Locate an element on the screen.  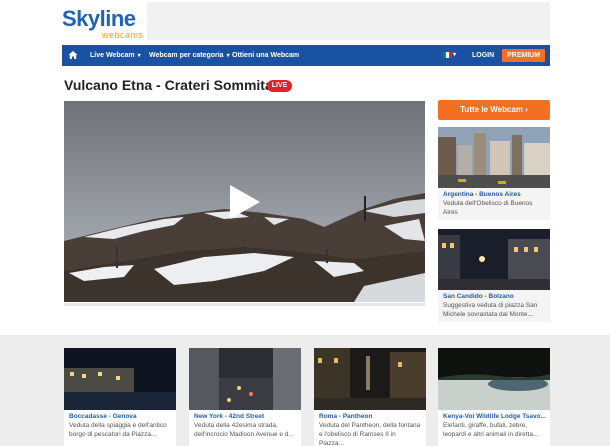
nav-live-webcam-label: Live Webcam is located at coordinates (112, 55).